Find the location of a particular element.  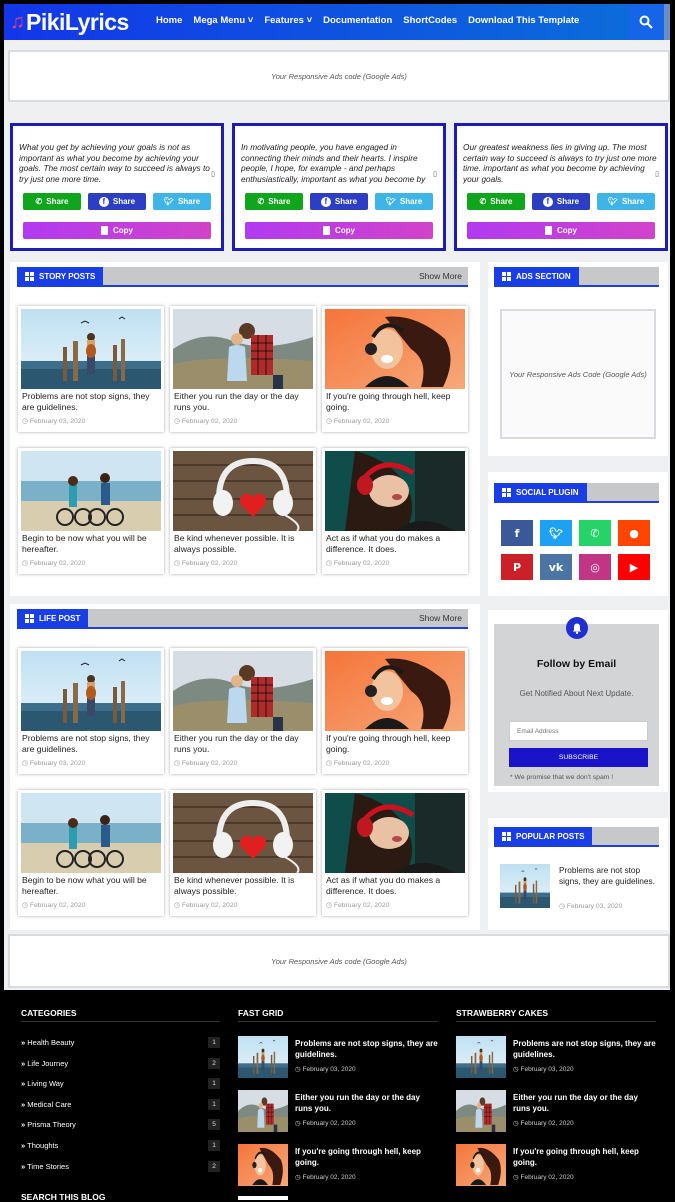

category-item: » Living Way 1 is located at coordinates (120, 1085).